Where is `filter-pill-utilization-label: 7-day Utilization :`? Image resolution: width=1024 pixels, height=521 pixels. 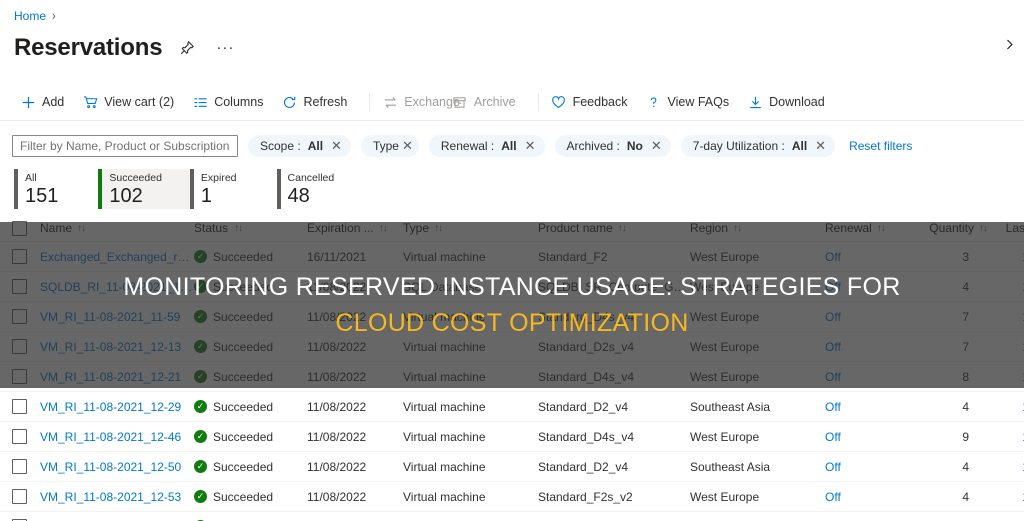
filter-pill-utilization-label: 7-day Utilization : is located at coordinates (738, 146).